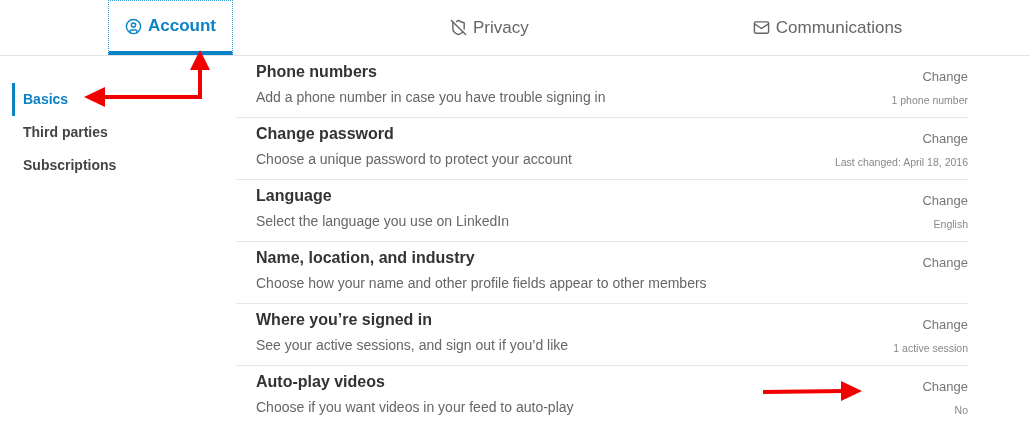  I want to click on tab: Account, so click(170, 27).